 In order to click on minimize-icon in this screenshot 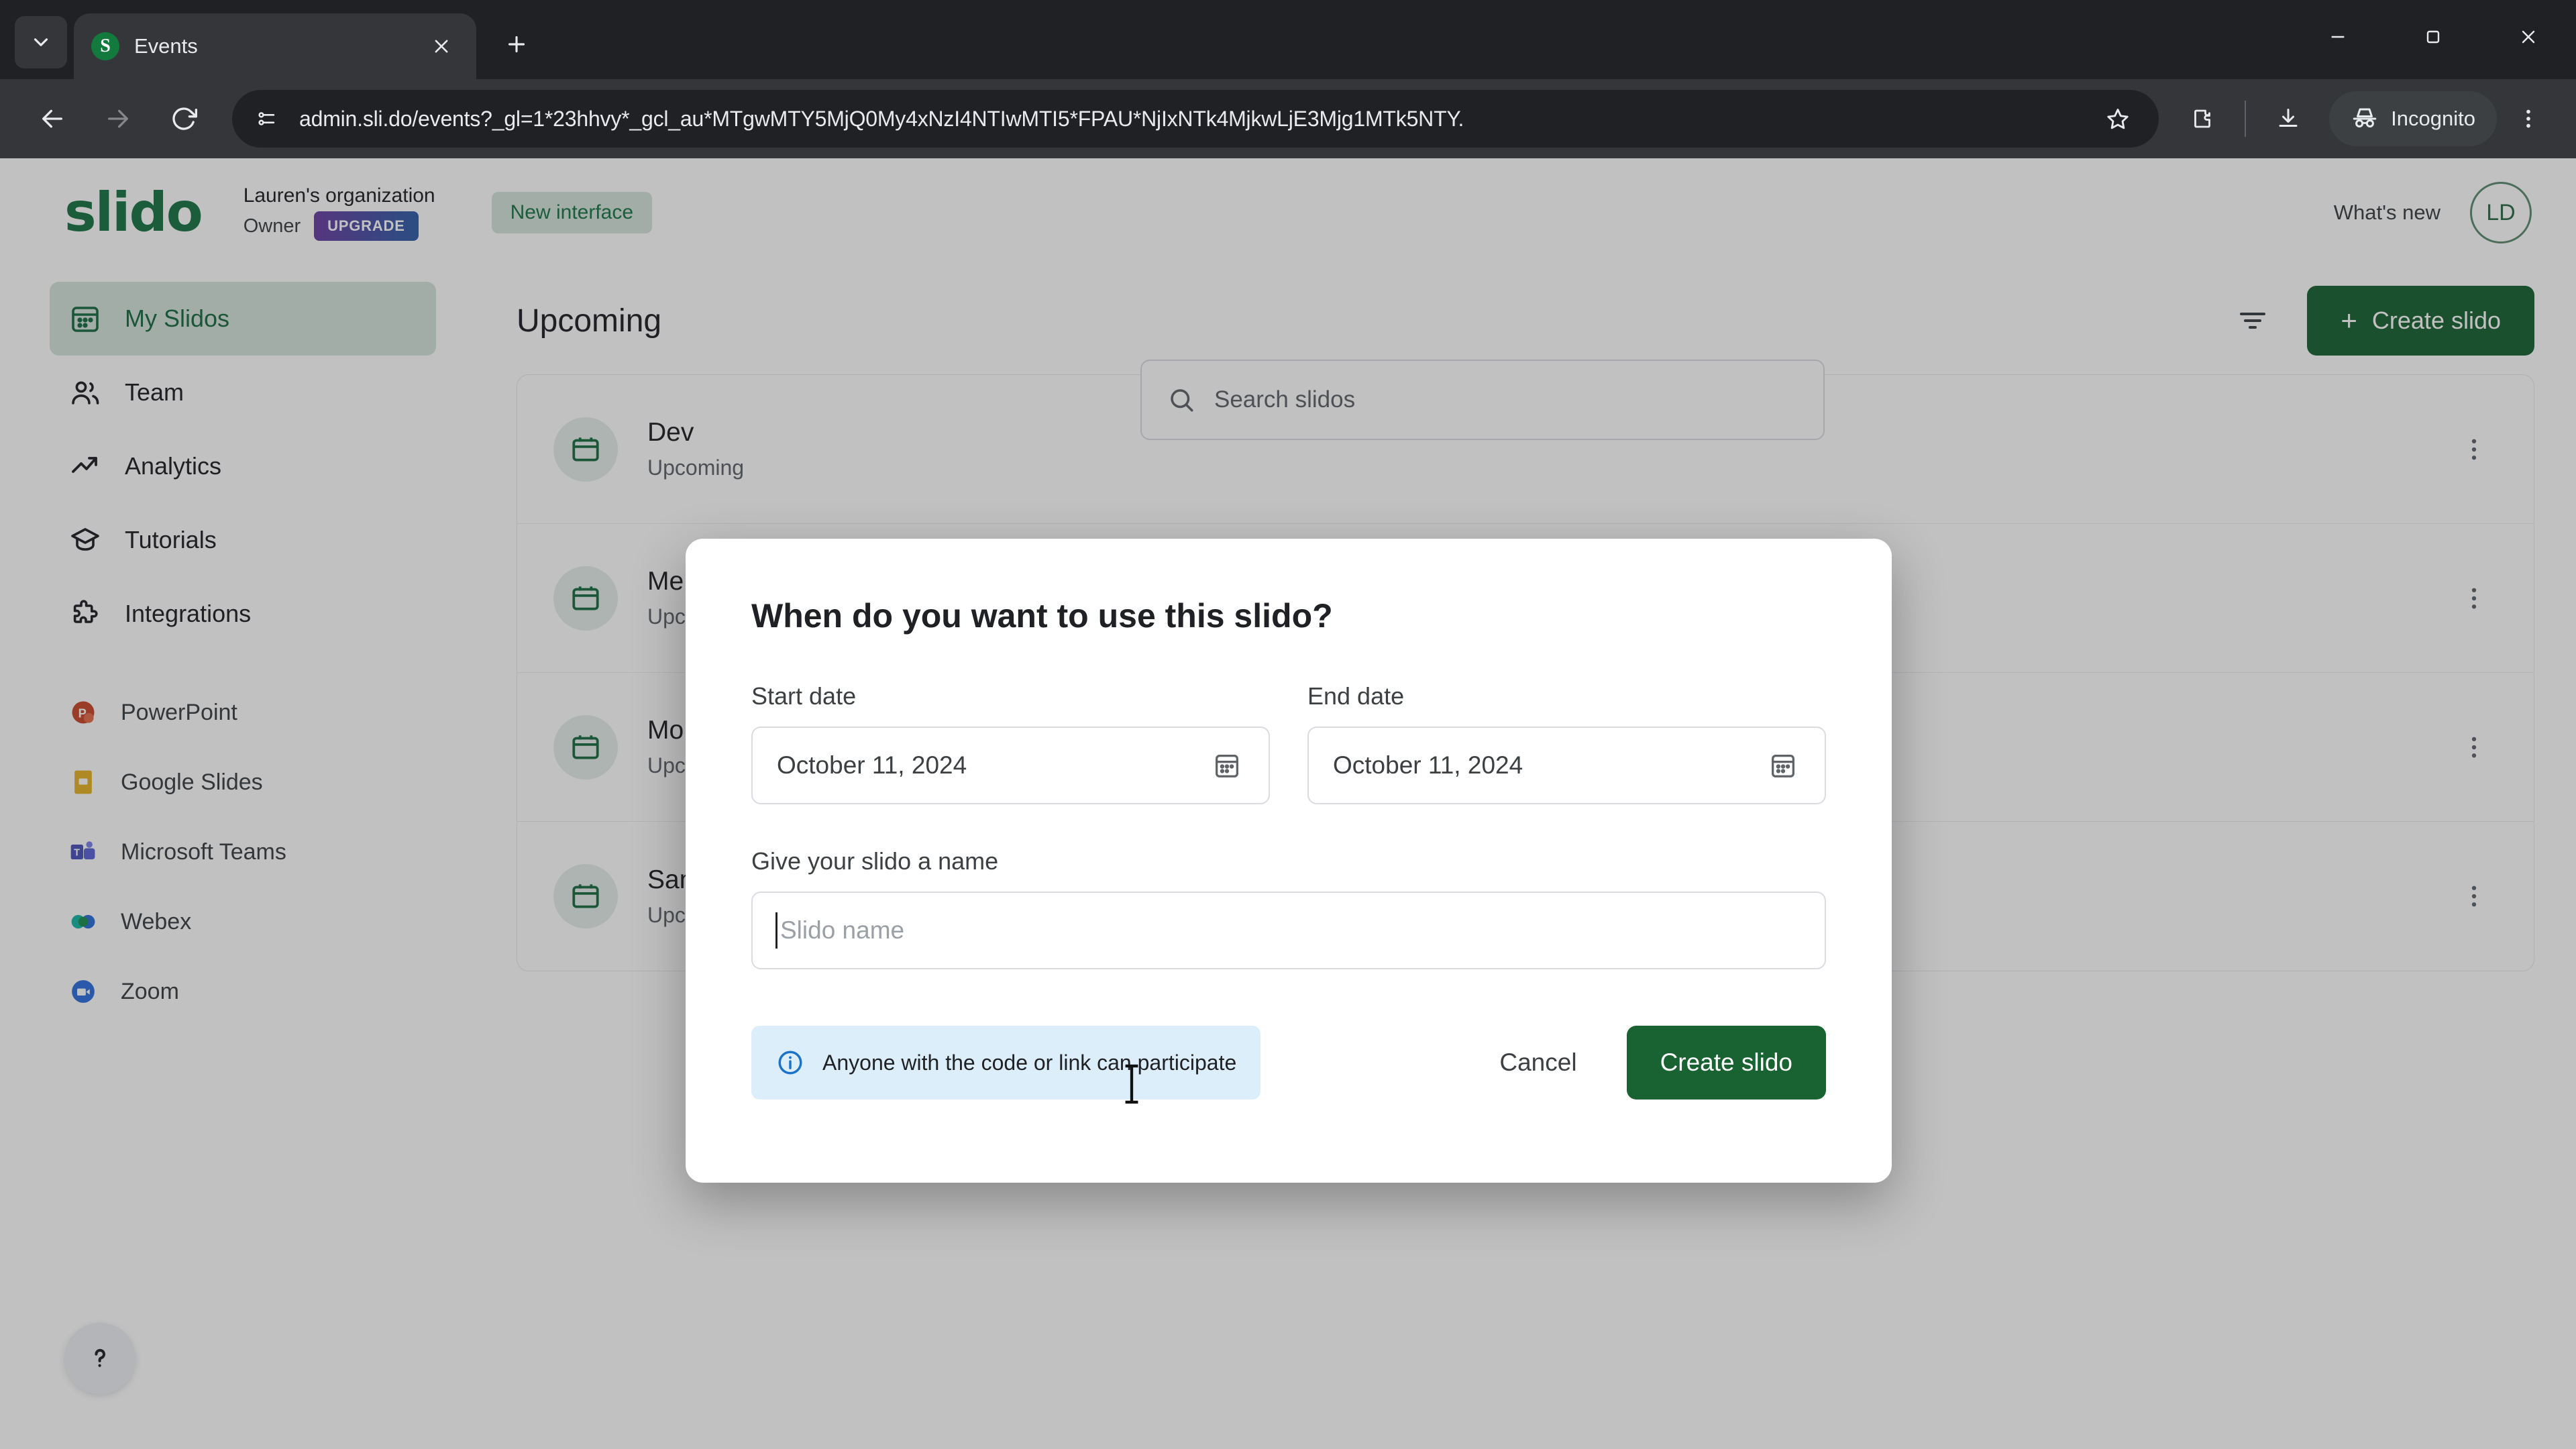, I will do `click(2338, 37)`.